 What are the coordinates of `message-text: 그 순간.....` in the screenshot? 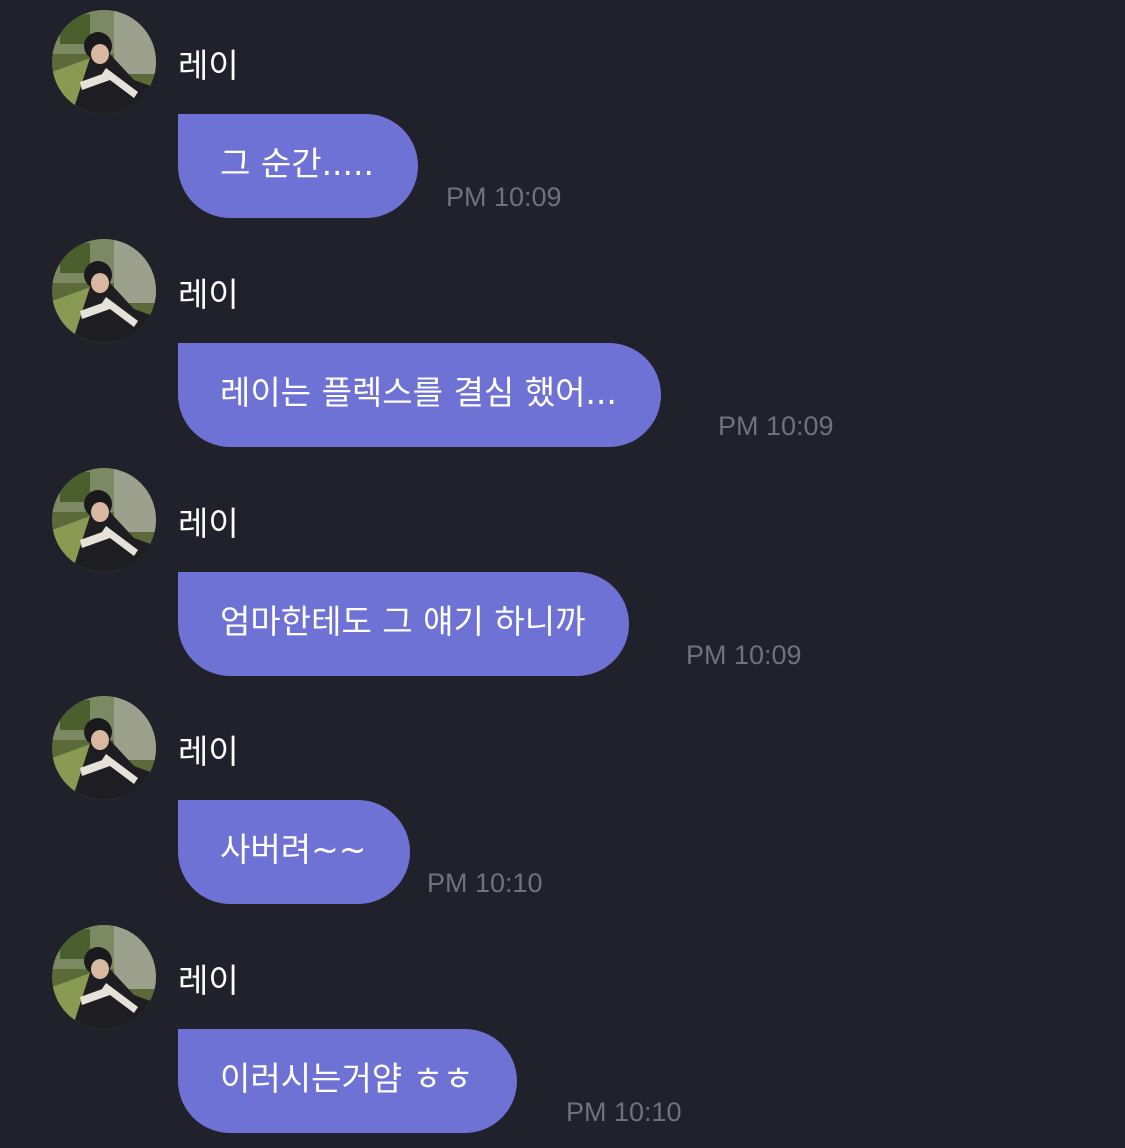 It's located at (297, 163).